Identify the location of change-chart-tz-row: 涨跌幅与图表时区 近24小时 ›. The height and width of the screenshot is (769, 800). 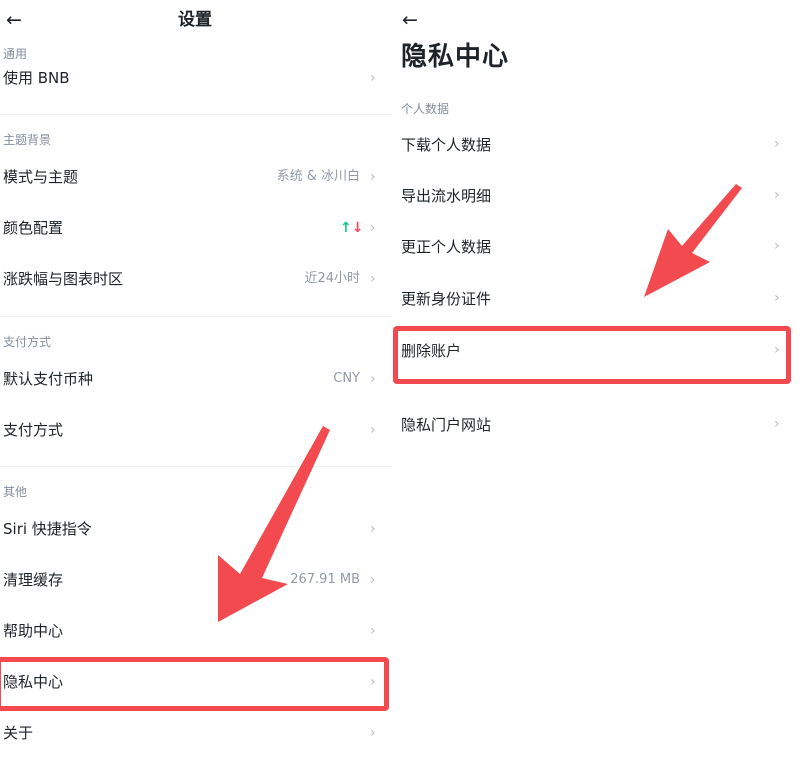
(196, 279).